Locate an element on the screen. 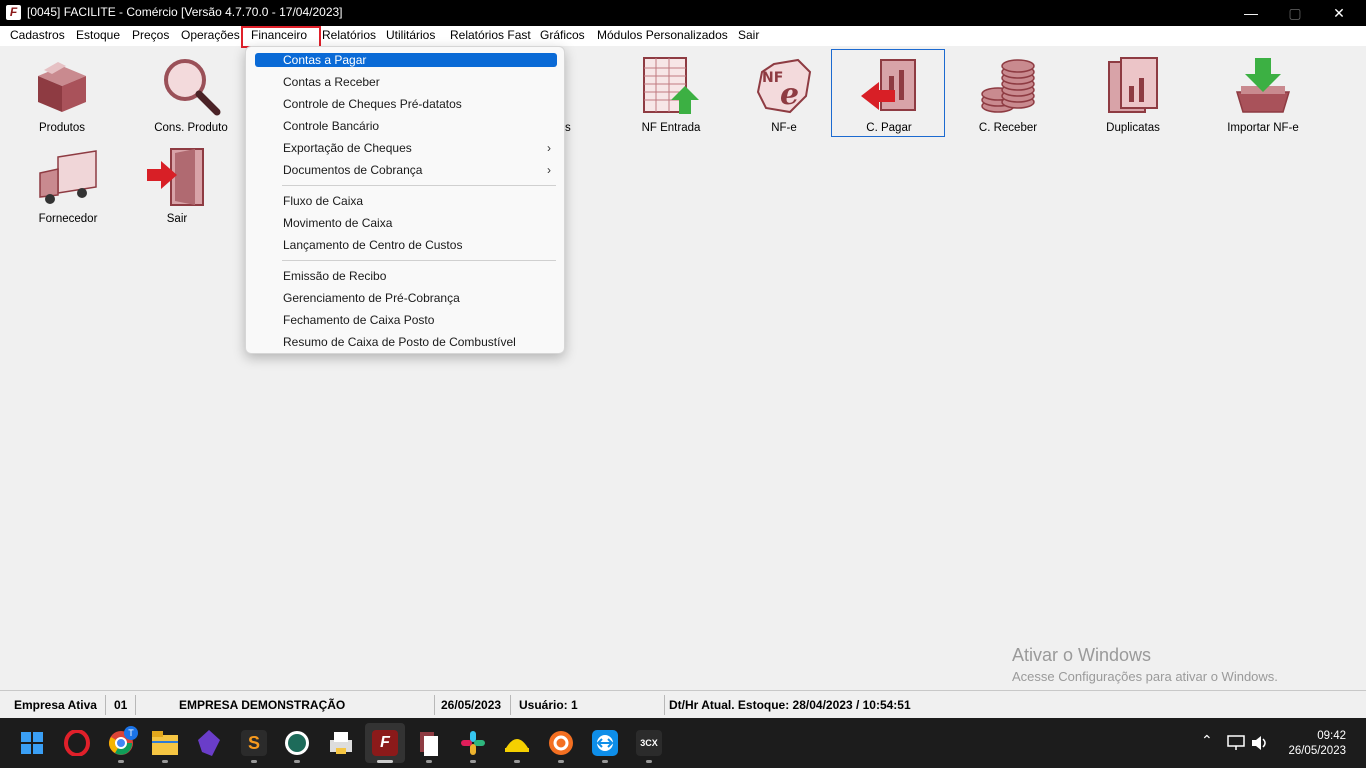 Image resolution: width=1366 pixels, height=768 pixels. documents-app-icon is located at coordinates (429, 743).